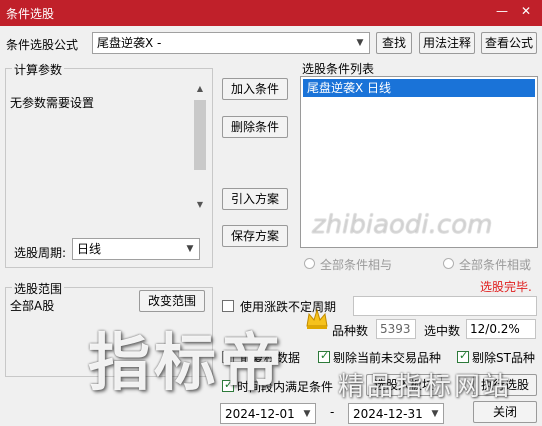 The width and height of the screenshot is (542, 426). What do you see at coordinates (503, 358) in the screenshot?
I see `exclude-st-label: 剔除ST品种` at bounding box center [503, 358].